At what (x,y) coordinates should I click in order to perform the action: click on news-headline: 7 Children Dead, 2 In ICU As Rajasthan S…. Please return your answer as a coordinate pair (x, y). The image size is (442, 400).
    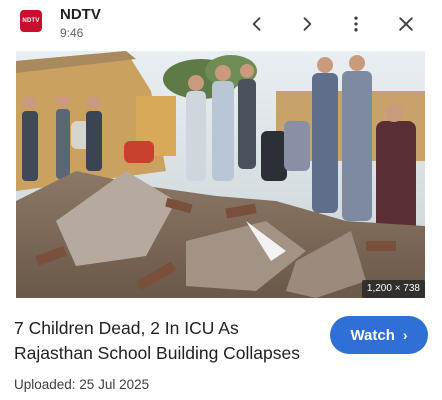
    Looking at the image, I should click on (164, 341).